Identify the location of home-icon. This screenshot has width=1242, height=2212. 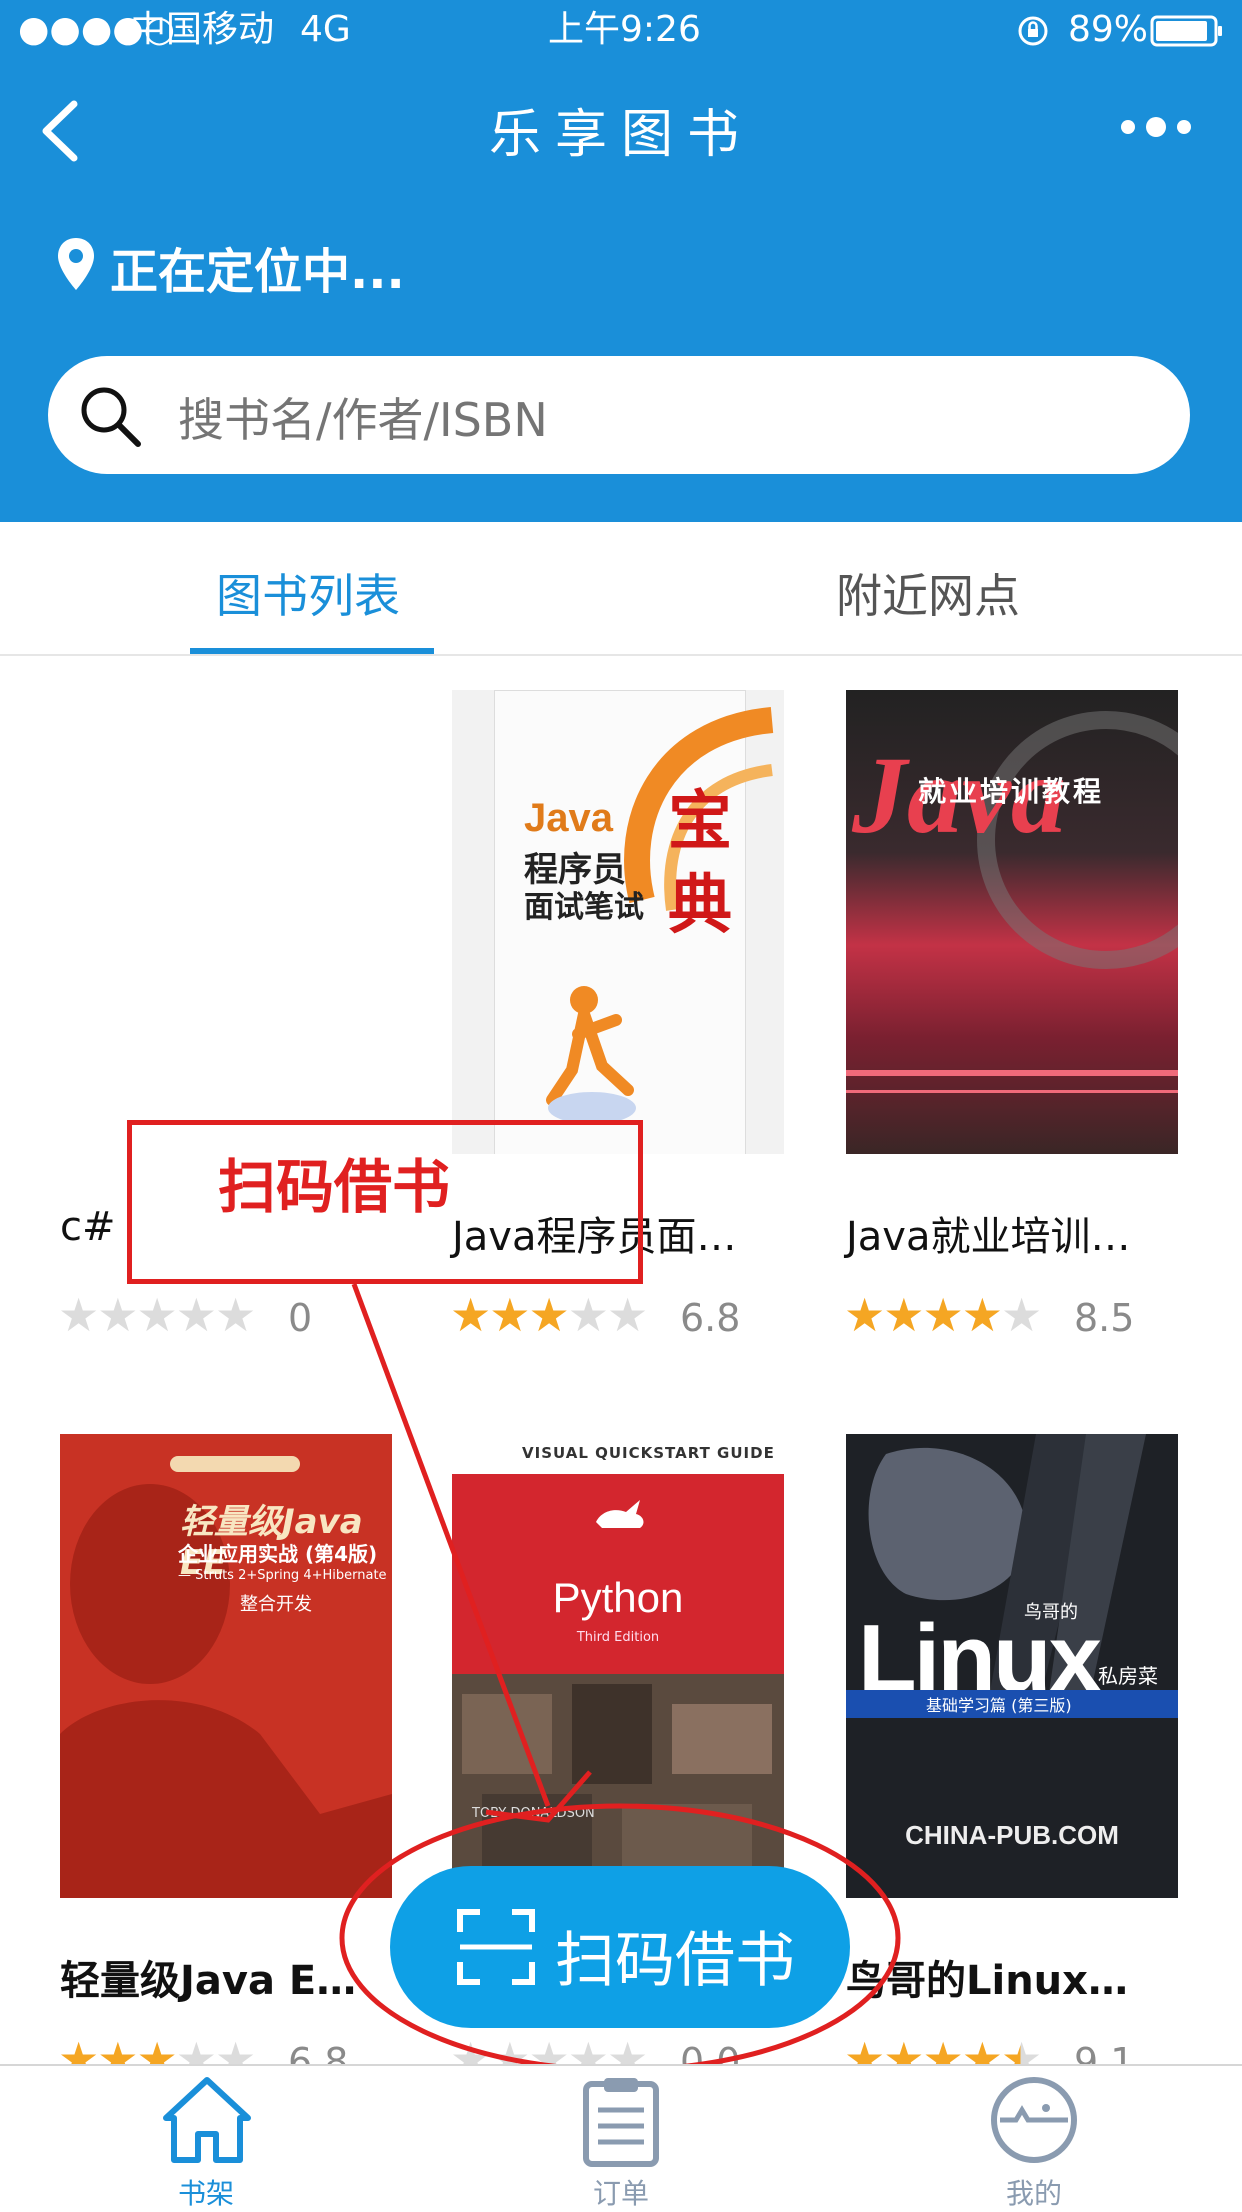
(207, 2119).